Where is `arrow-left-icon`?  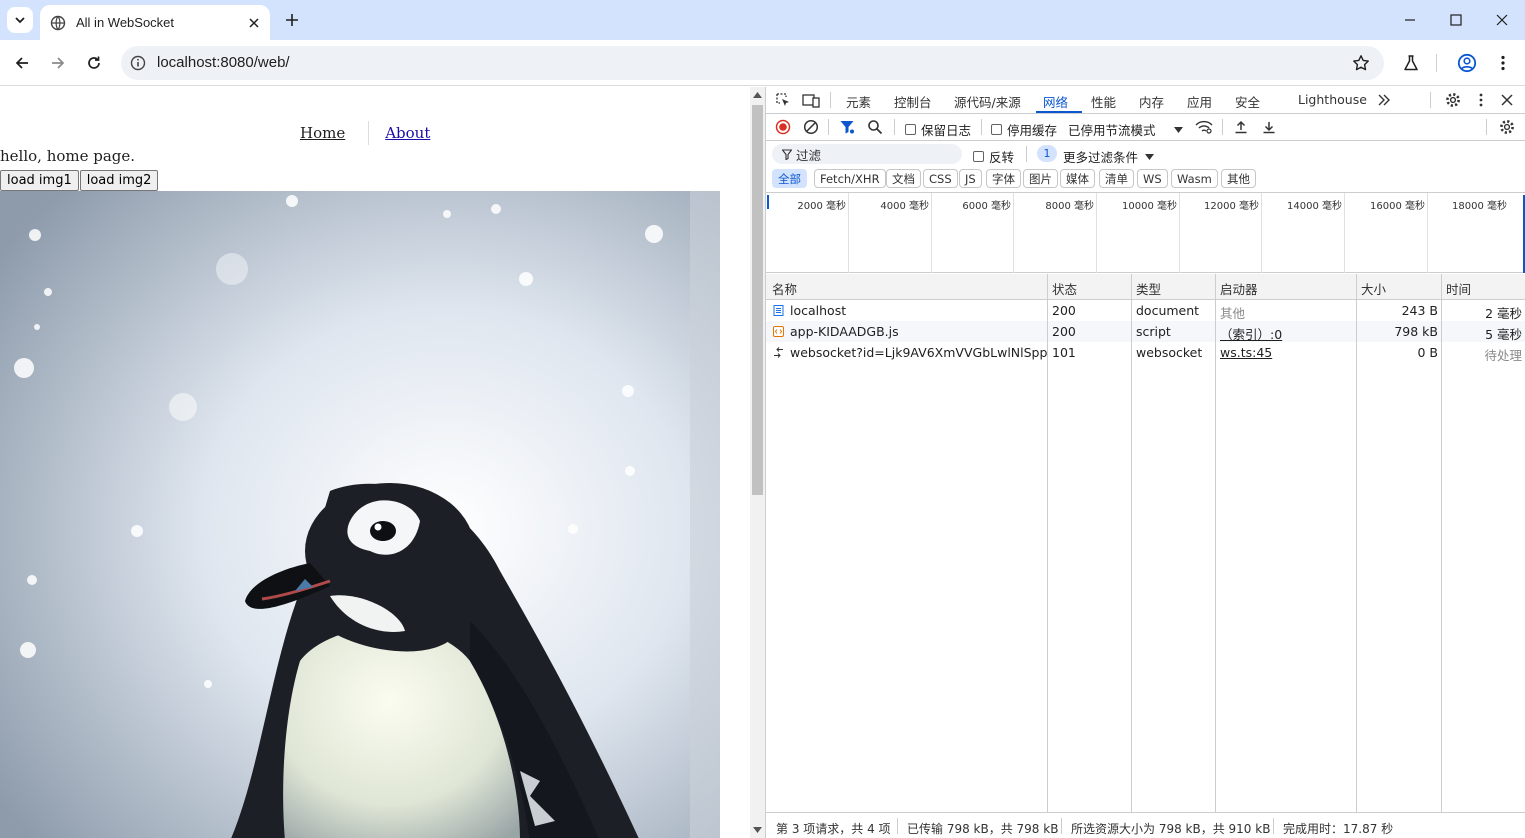 arrow-left-icon is located at coordinates (21, 63).